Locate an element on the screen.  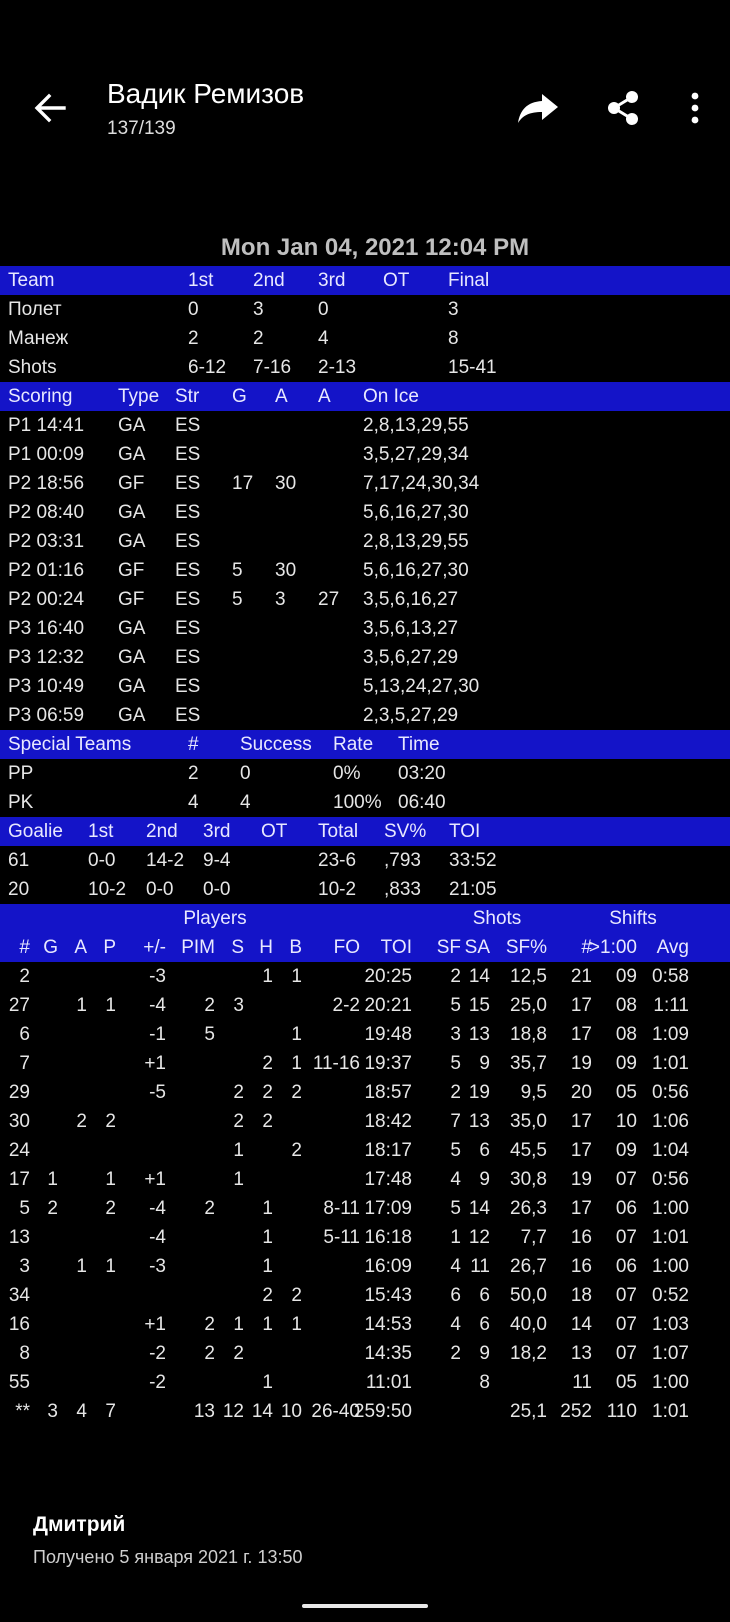
table-cell: 34 is located at coordinates (19, 1295).